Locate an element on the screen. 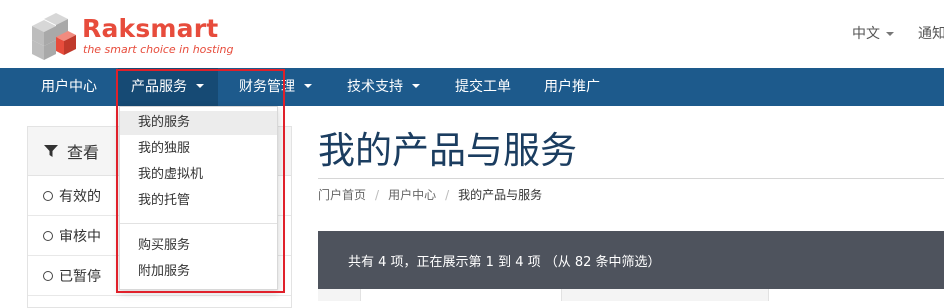 Image resolution: width=944 pixels, height=308 pixels. dropdown-item-buy-services: 购买服务 is located at coordinates (198, 246).